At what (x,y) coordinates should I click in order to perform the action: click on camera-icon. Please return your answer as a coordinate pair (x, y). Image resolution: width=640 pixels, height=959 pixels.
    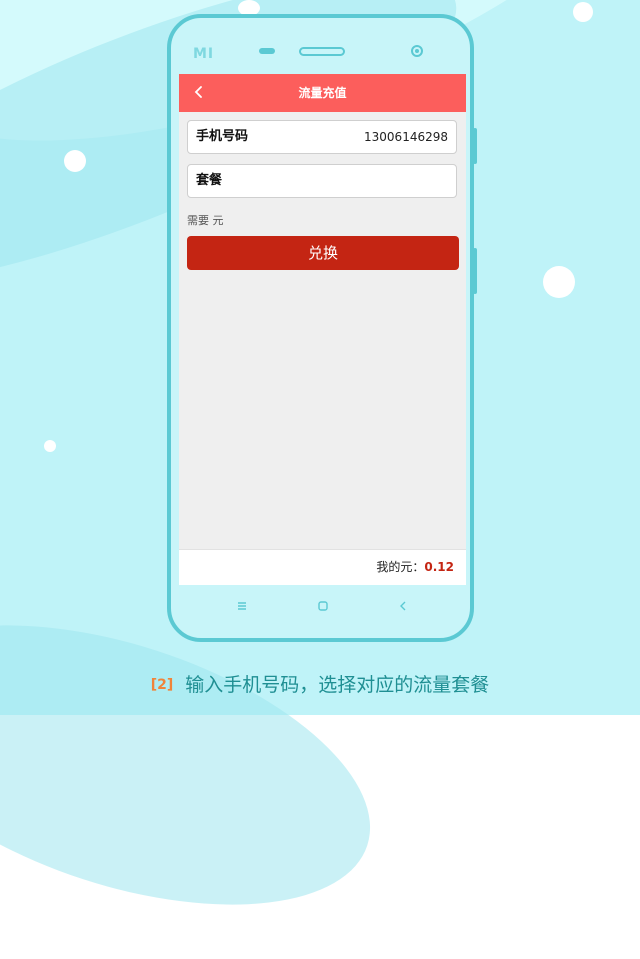
    Looking at the image, I should click on (417, 51).